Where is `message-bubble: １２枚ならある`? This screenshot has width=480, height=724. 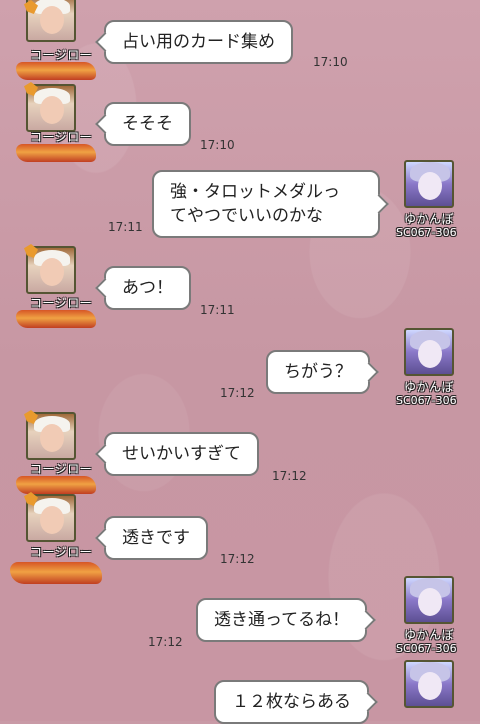
message-bubble: １２枚ならある is located at coordinates (291, 702).